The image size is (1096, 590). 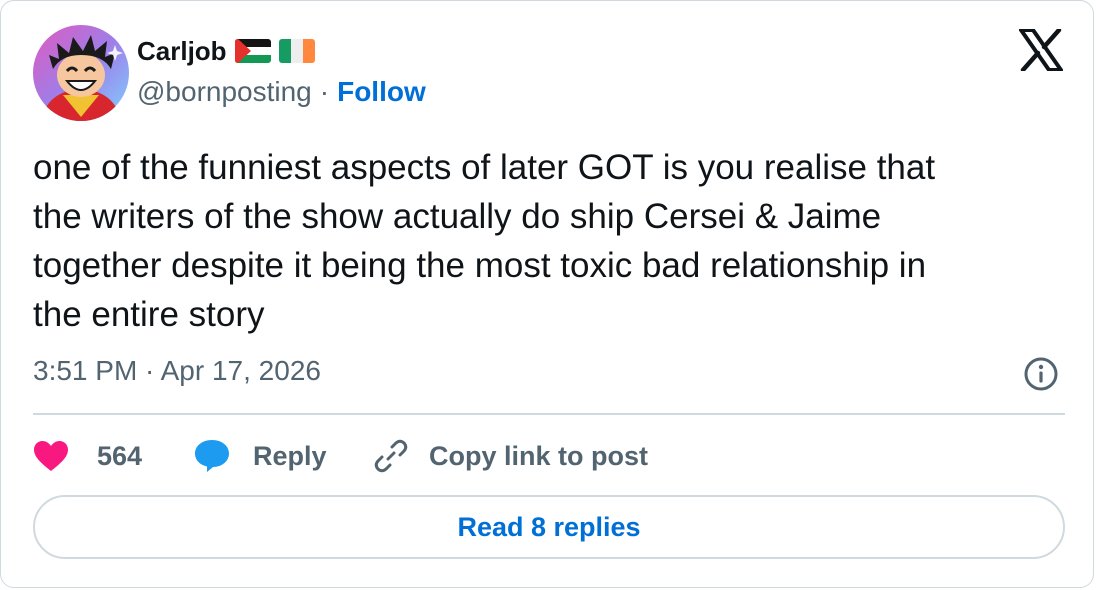 What do you see at coordinates (538, 455) in the screenshot?
I see `copy-link-label: Copy link to post` at bounding box center [538, 455].